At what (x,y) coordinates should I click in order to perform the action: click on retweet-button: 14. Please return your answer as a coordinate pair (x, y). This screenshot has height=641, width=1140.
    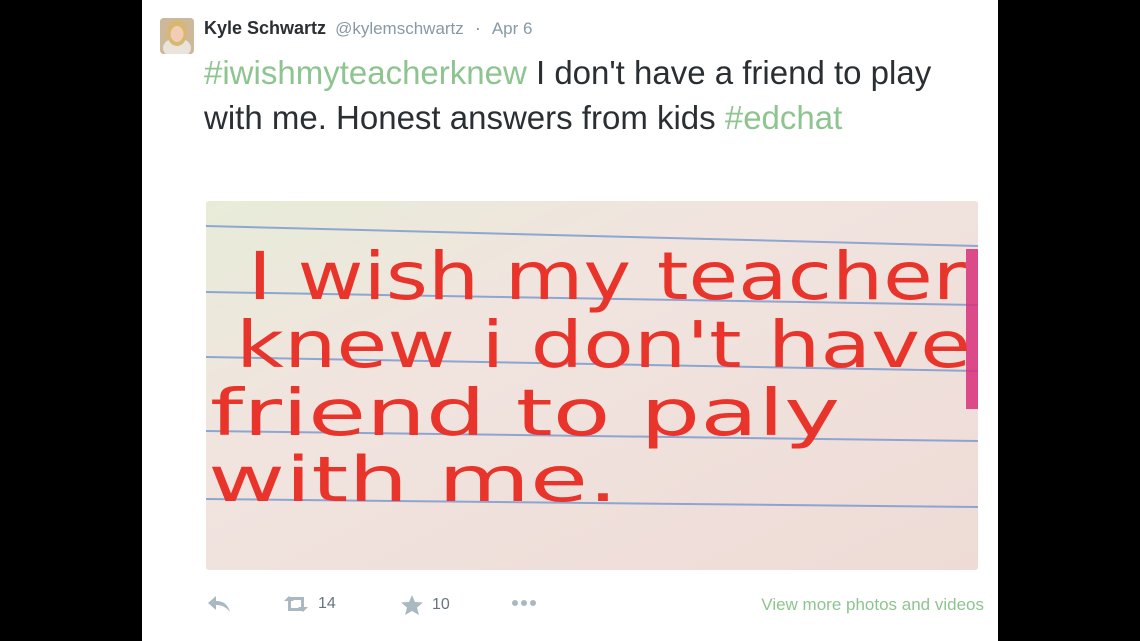
    Looking at the image, I should click on (309, 604).